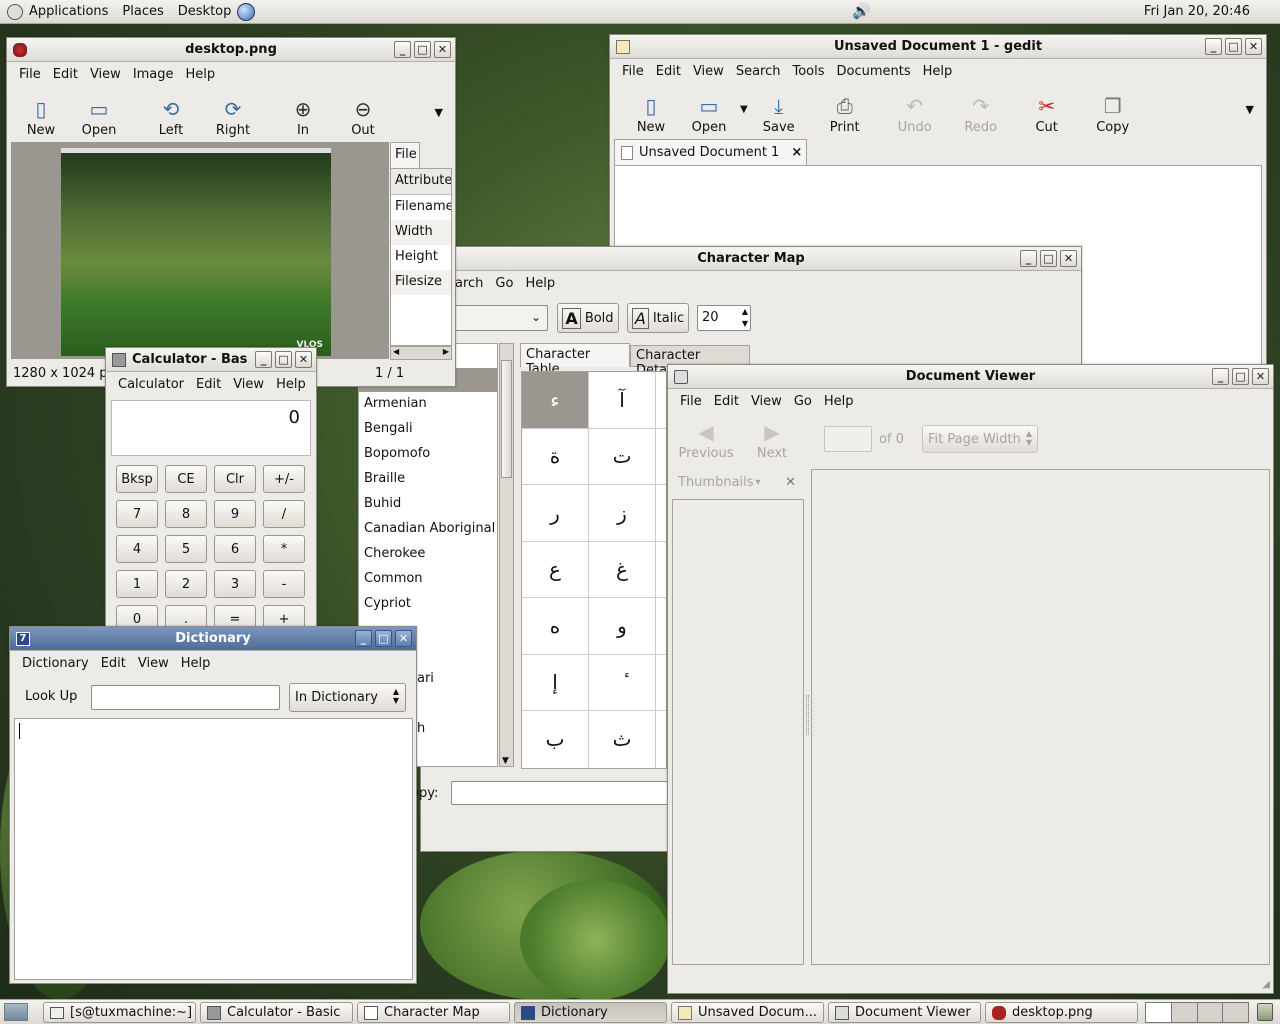  I want to click on print-button: ⎙ Print, so click(845, 111).